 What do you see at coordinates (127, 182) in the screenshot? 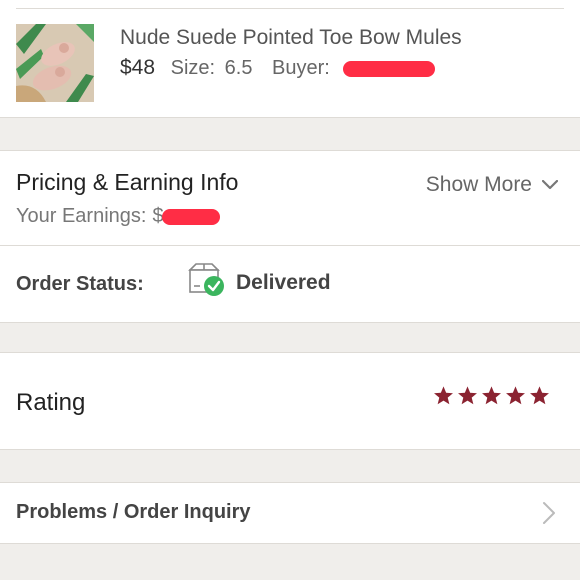
I see `pricing-title: Pricing & Earning Info` at bounding box center [127, 182].